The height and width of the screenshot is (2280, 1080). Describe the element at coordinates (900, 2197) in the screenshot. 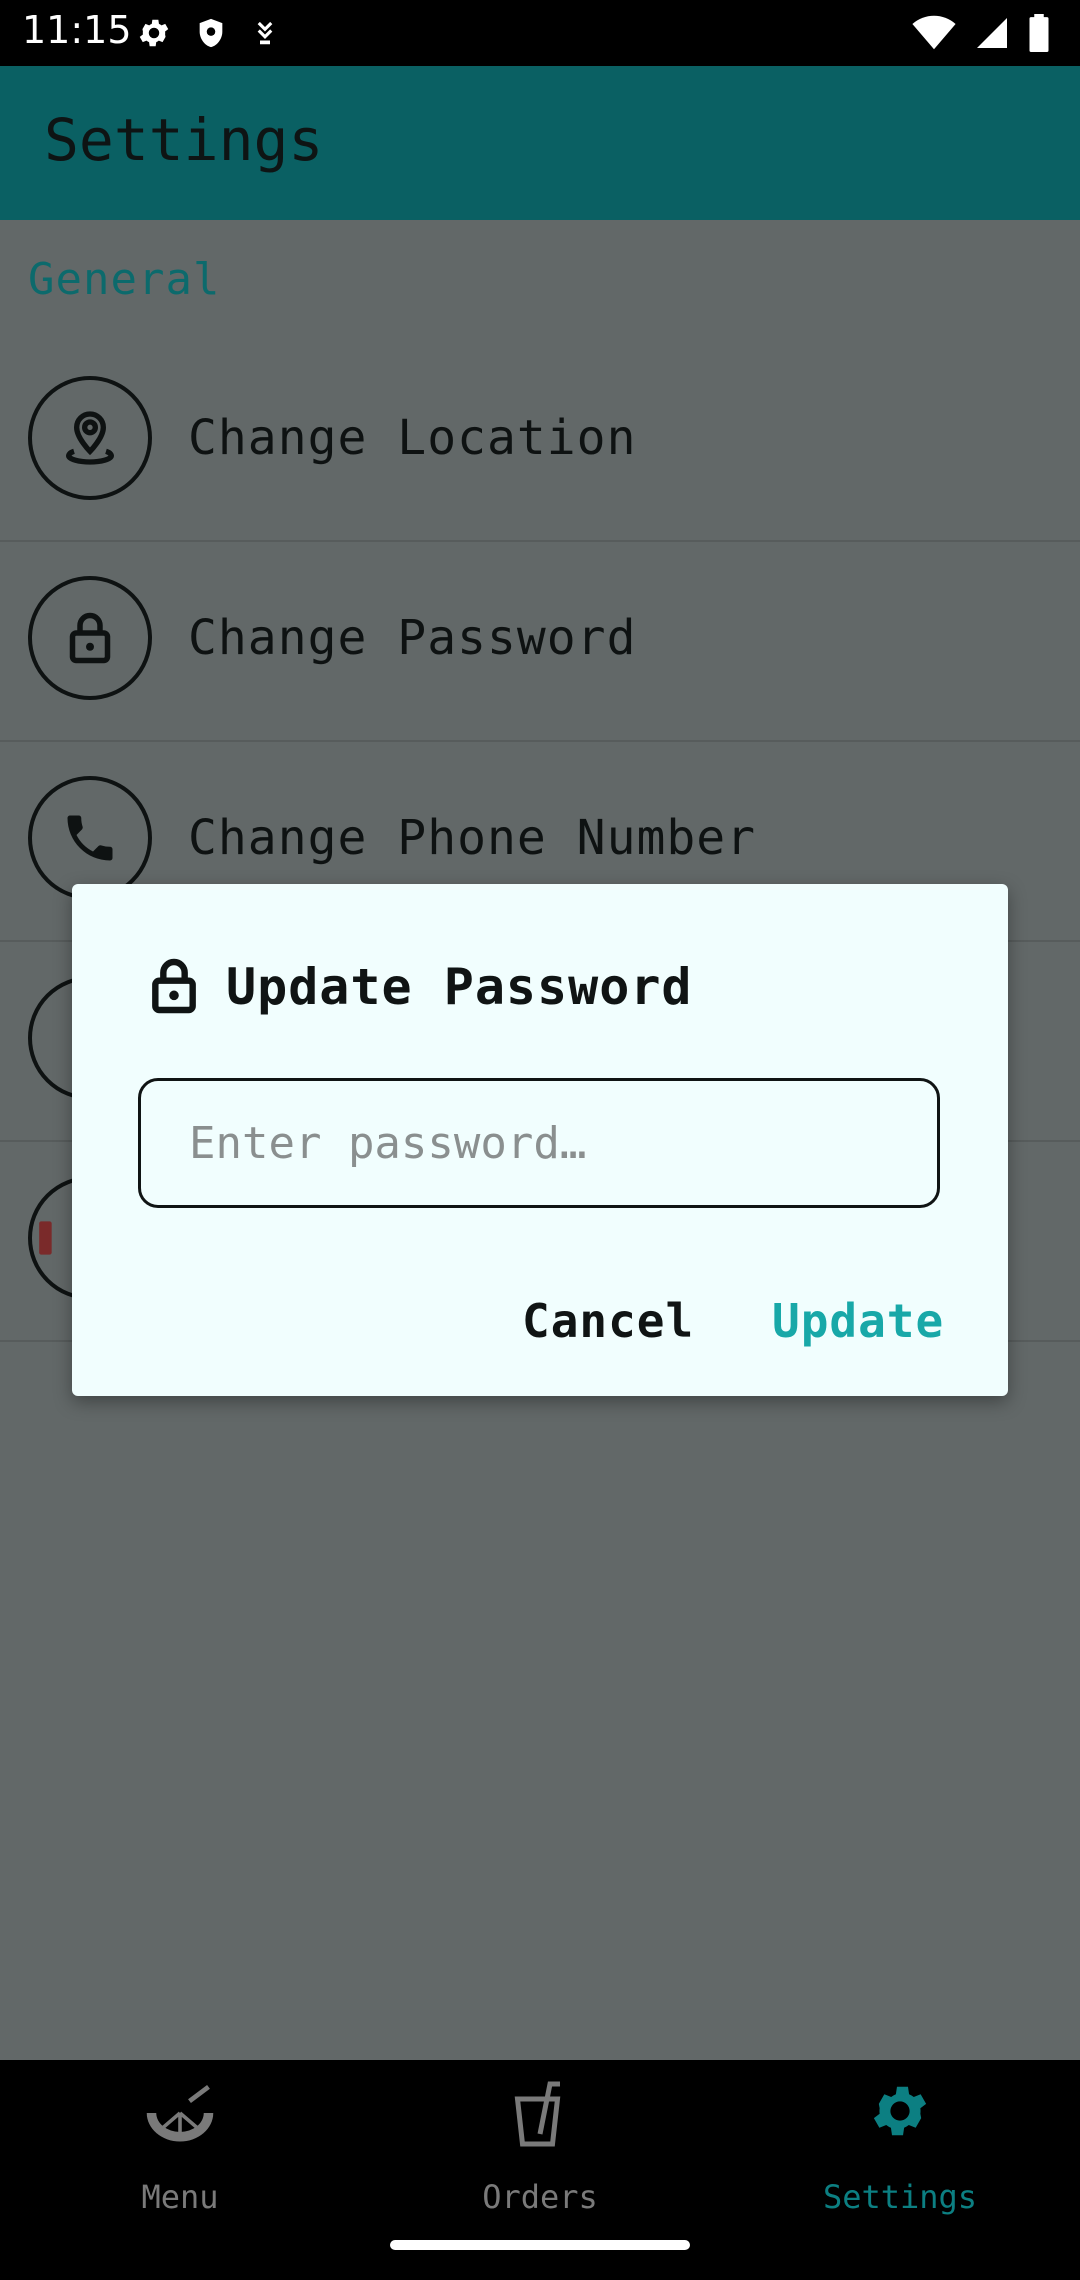

I see `nav-label: Settings` at that location.